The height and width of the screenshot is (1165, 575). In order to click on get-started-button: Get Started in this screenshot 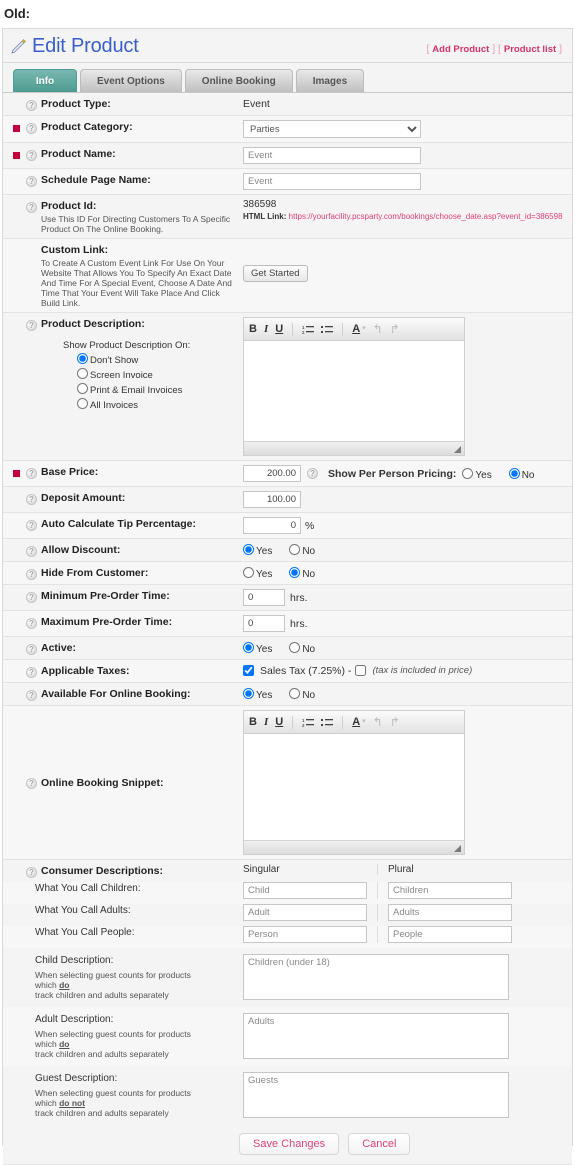, I will do `click(275, 273)`.